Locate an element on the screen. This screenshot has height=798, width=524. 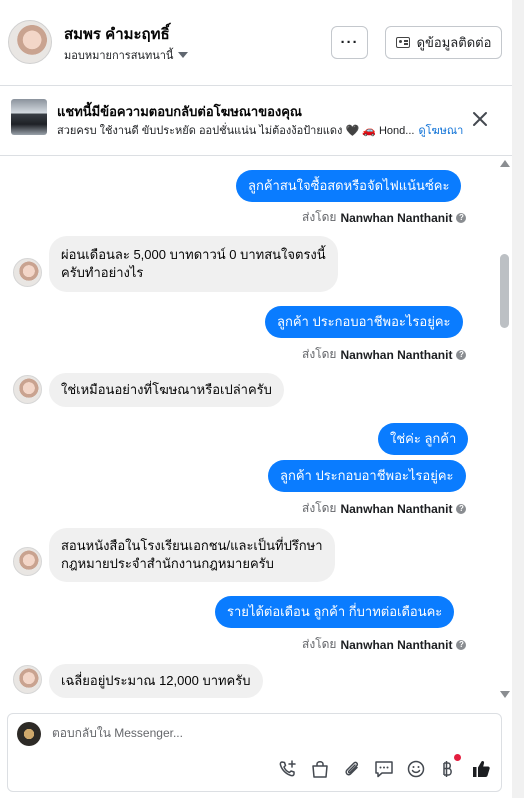
more-options-button: ··· is located at coordinates (349, 42).